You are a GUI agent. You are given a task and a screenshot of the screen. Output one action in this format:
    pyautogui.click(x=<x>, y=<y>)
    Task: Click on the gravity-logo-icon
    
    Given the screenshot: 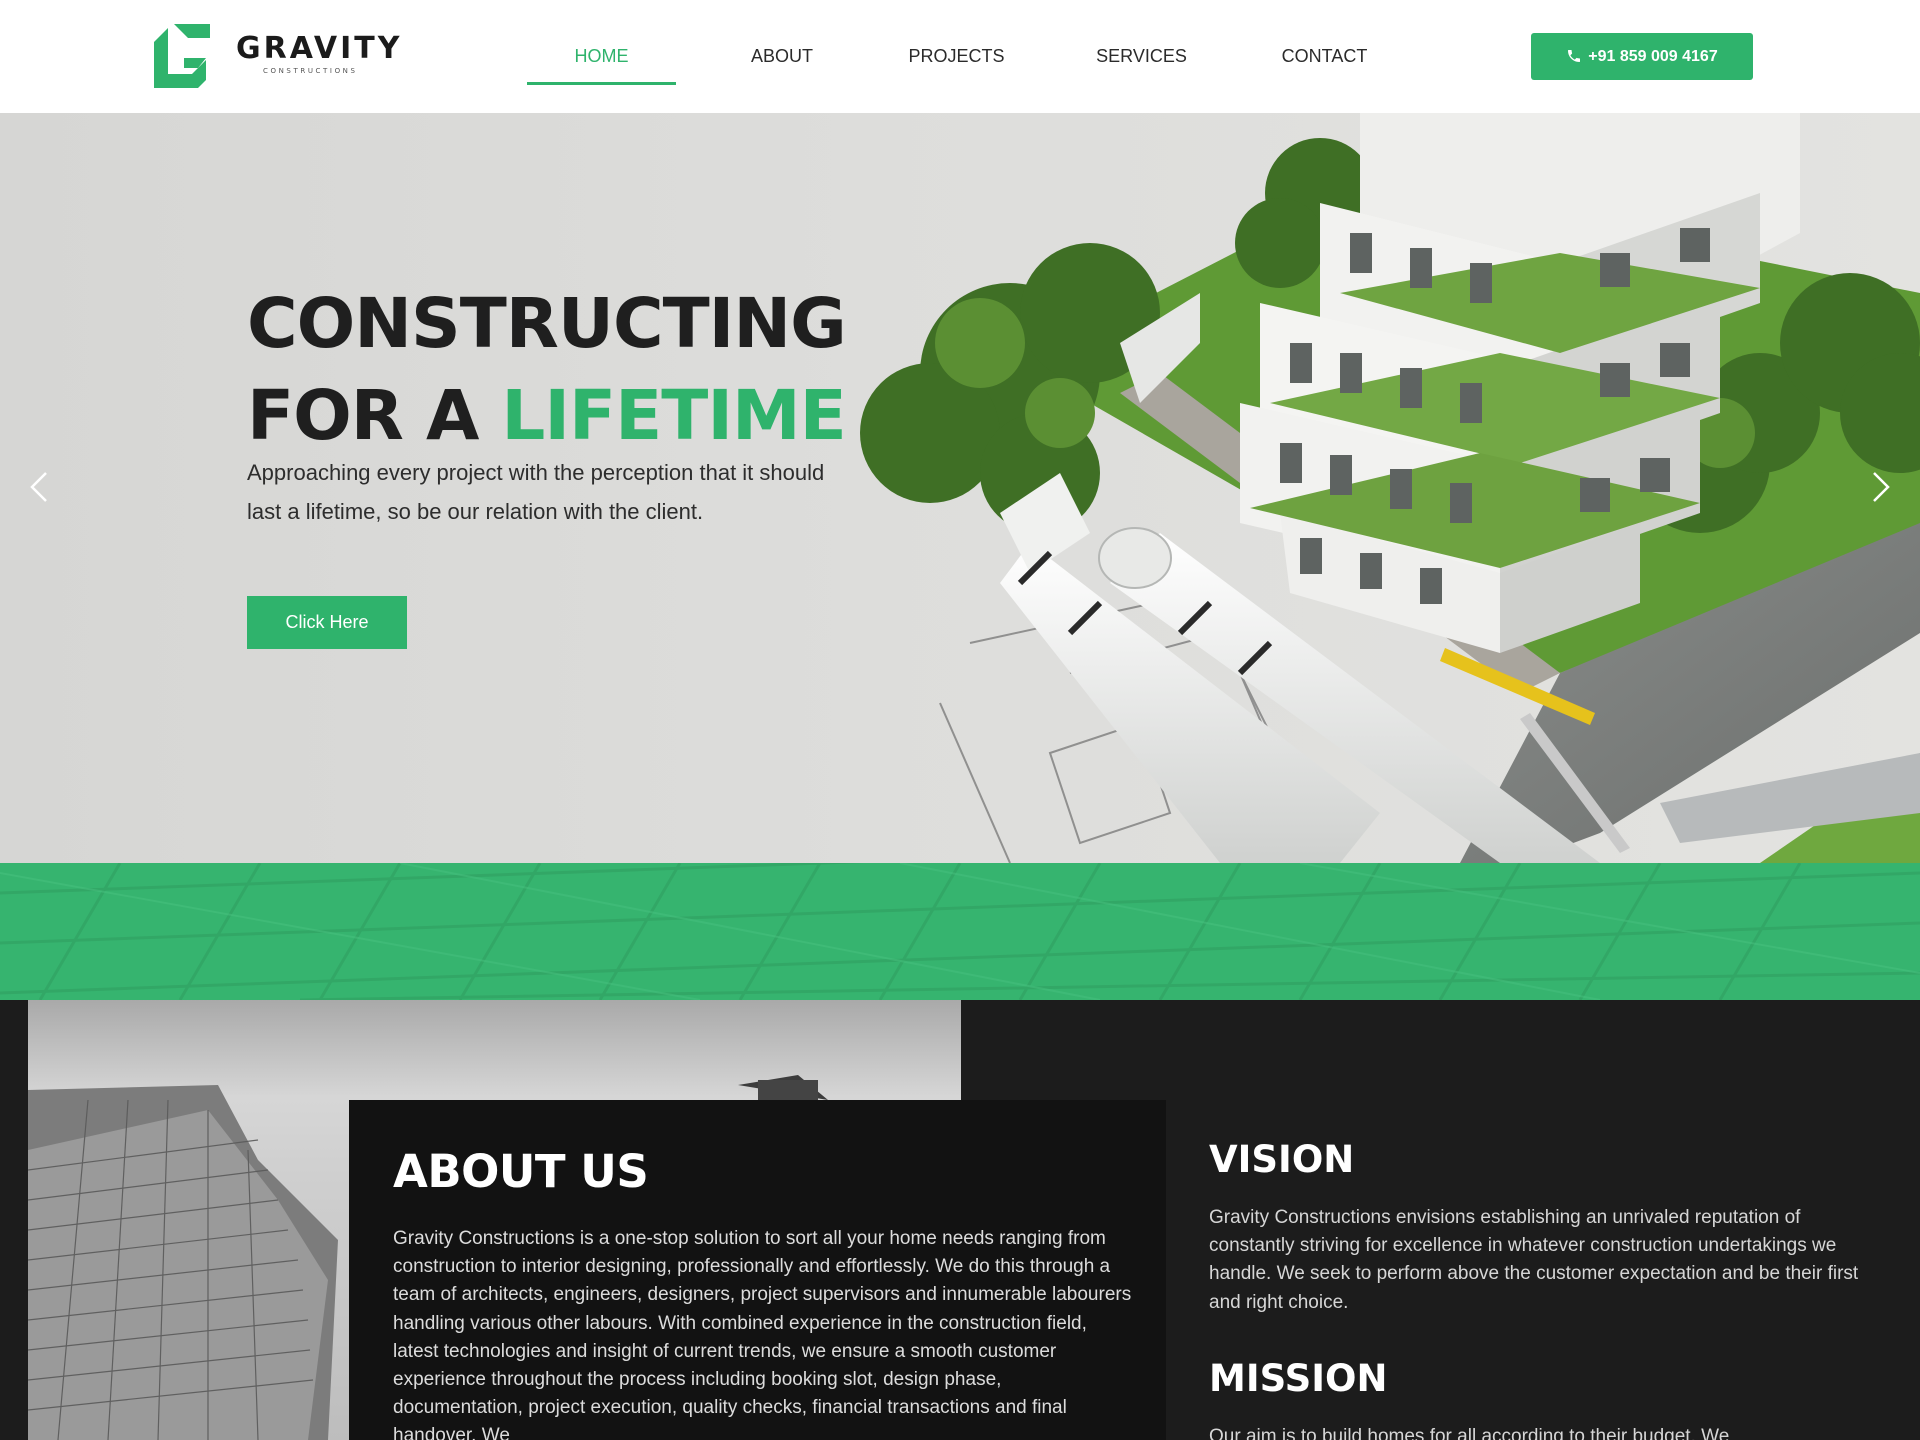 What is the action you would take?
    pyautogui.click(x=182, y=56)
    